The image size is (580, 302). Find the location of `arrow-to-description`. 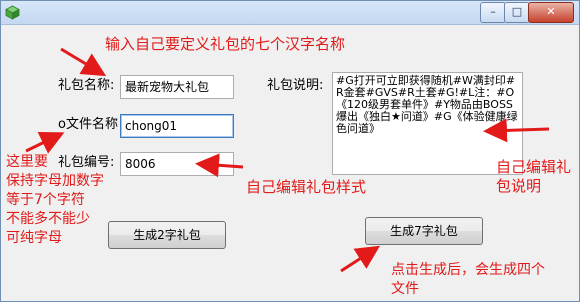

arrow-to-description is located at coordinates (516, 130).